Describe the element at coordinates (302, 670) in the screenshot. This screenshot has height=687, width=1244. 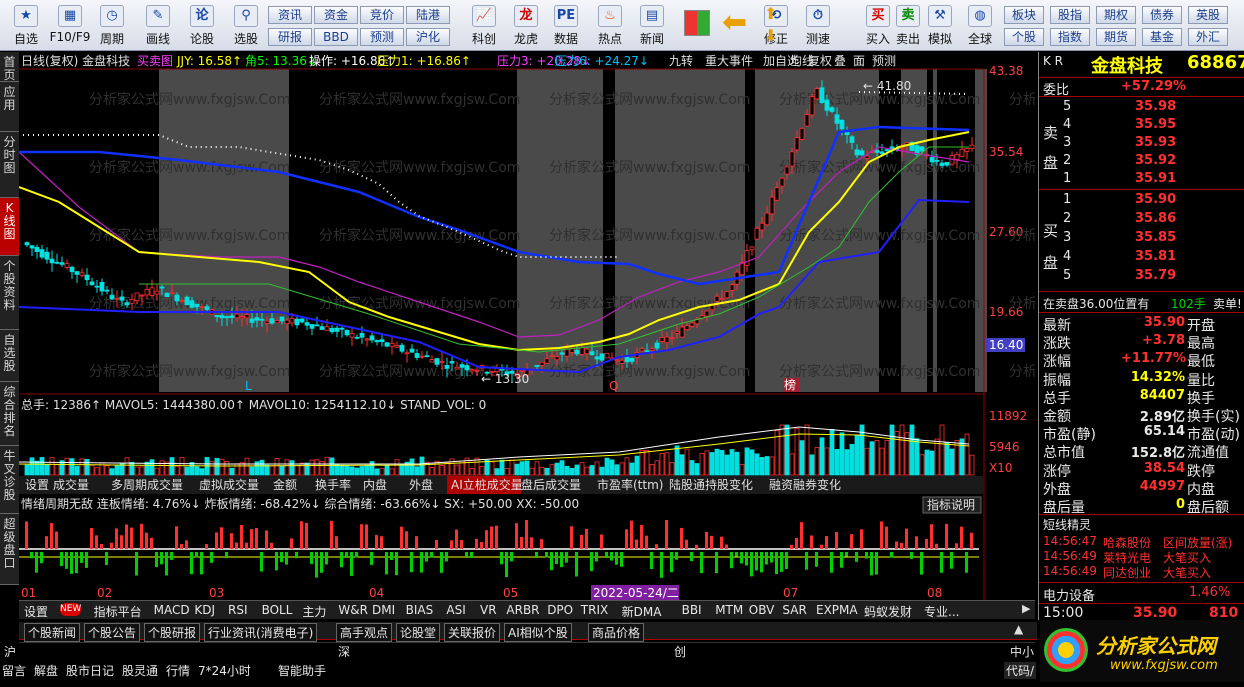
I see `status-button: 智能助手` at that location.